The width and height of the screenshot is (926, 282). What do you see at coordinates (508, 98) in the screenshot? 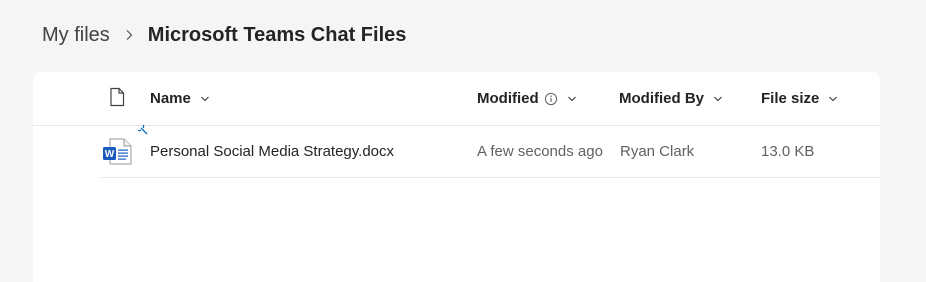
I see `column-header-modified-label: Modified` at bounding box center [508, 98].